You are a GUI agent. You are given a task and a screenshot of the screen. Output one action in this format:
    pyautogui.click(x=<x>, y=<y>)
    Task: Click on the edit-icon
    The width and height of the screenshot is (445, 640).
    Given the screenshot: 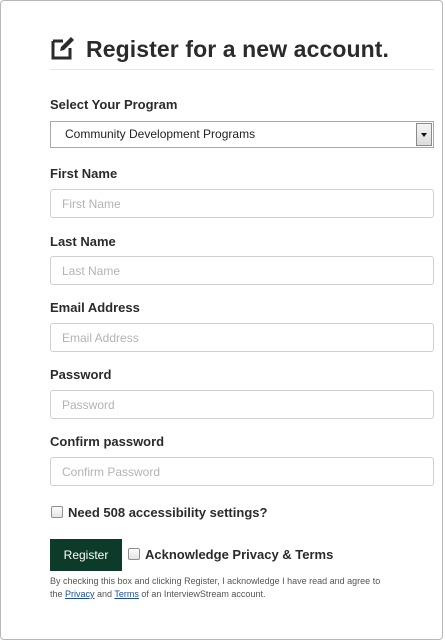 What is the action you would take?
    pyautogui.click(x=62, y=48)
    